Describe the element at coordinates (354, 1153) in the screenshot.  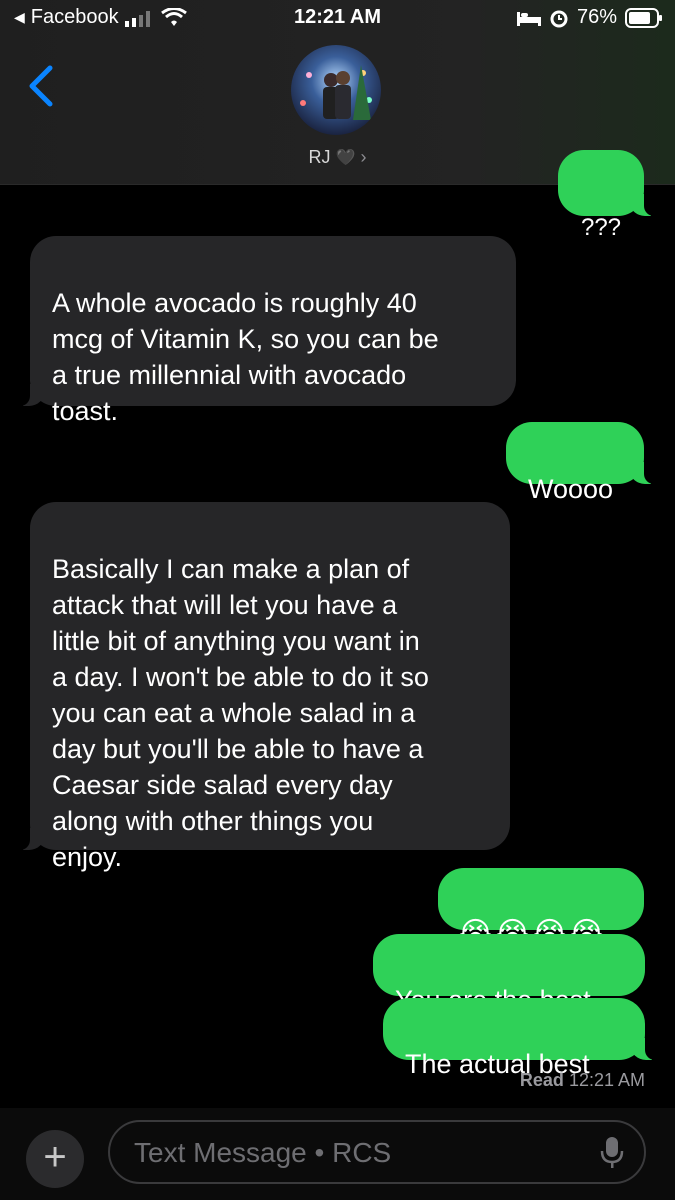
I see `message-input` at that location.